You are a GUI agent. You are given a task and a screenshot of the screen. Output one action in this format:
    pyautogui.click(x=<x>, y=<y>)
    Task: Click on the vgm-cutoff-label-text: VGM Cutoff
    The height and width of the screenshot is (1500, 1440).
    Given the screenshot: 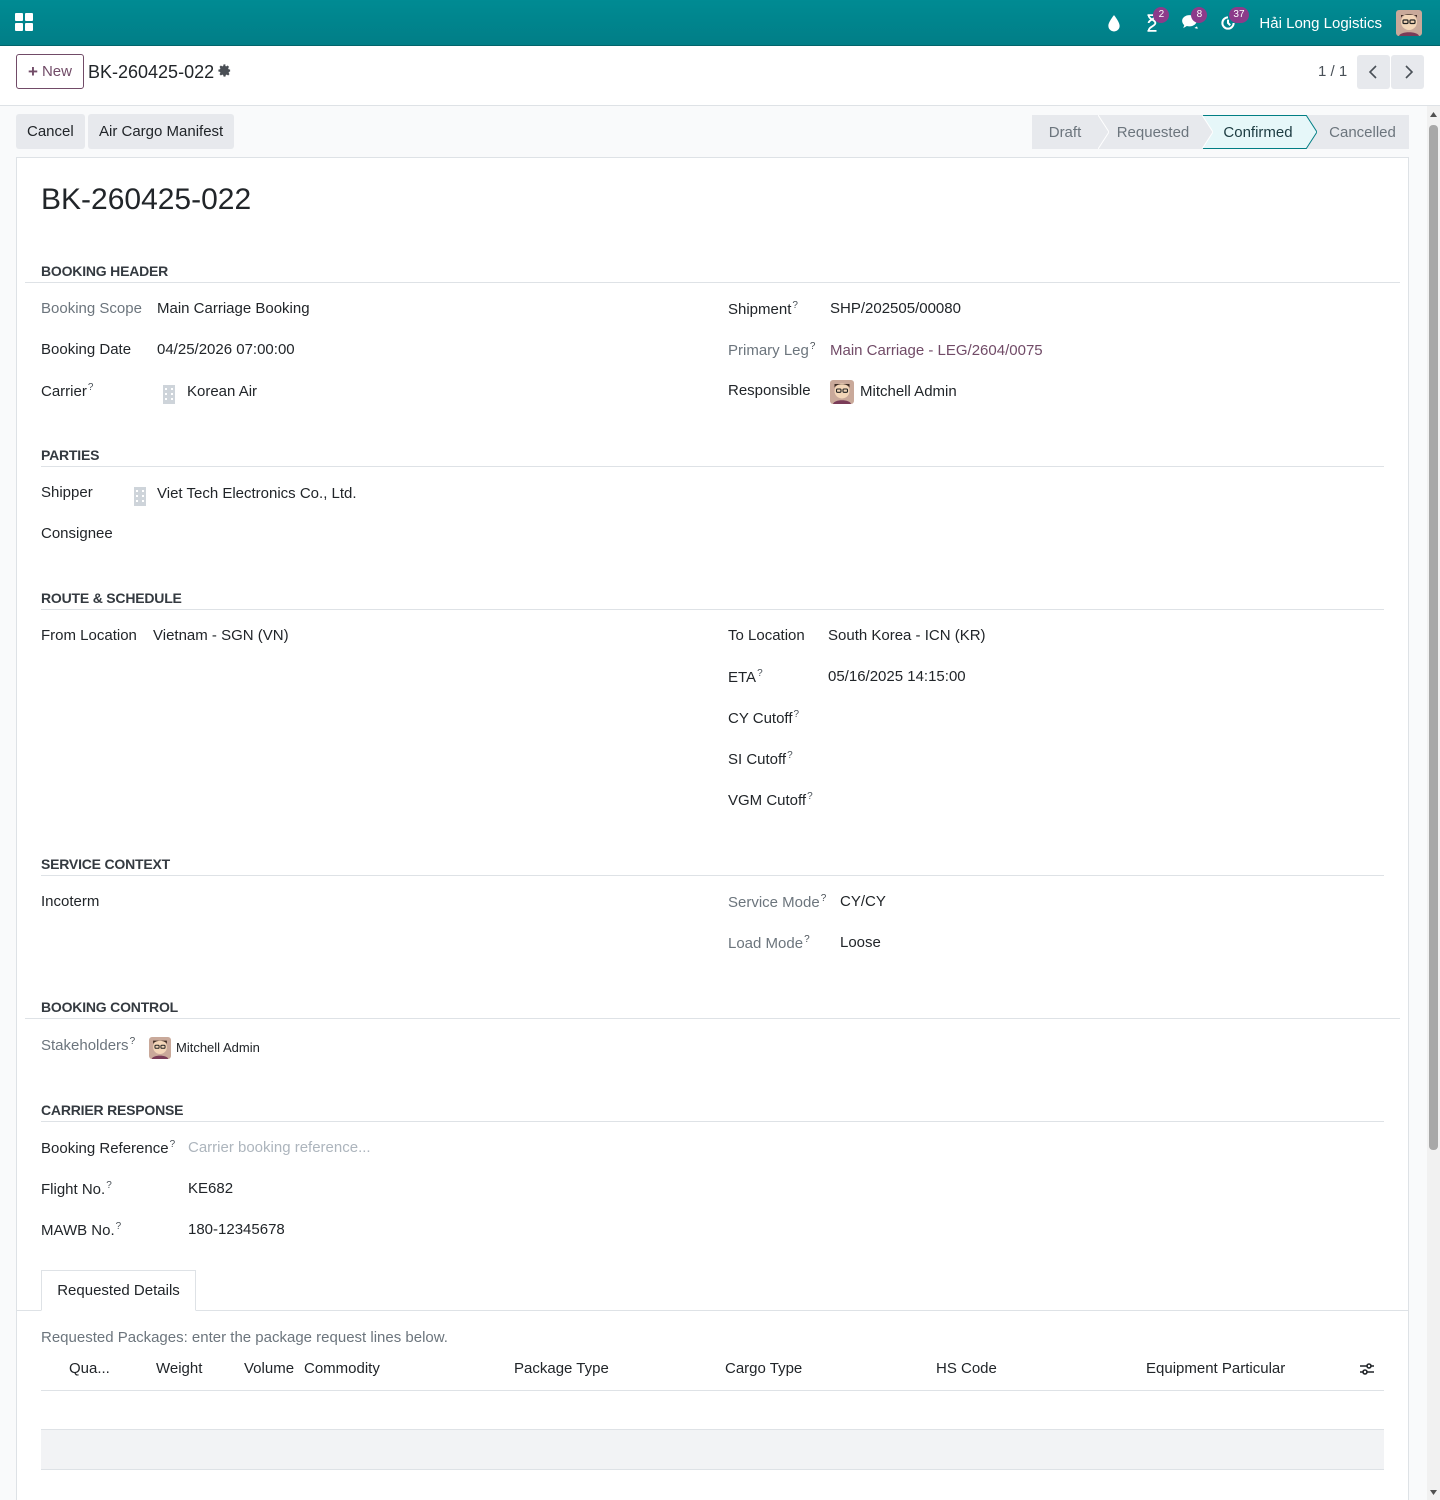 What is the action you would take?
    pyautogui.click(x=767, y=800)
    